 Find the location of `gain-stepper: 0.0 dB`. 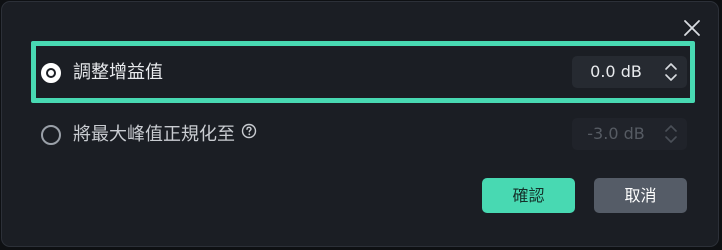

gain-stepper: 0.0 dB is located at coordinates (629, 72).